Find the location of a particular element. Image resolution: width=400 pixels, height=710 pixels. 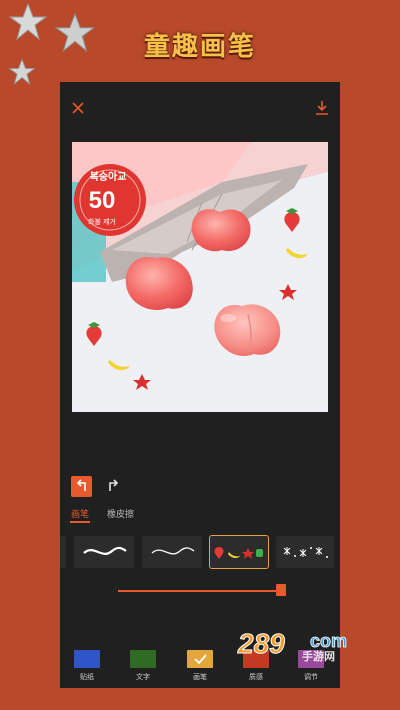

wave-bold-icon is located at coordinates (105, 550).